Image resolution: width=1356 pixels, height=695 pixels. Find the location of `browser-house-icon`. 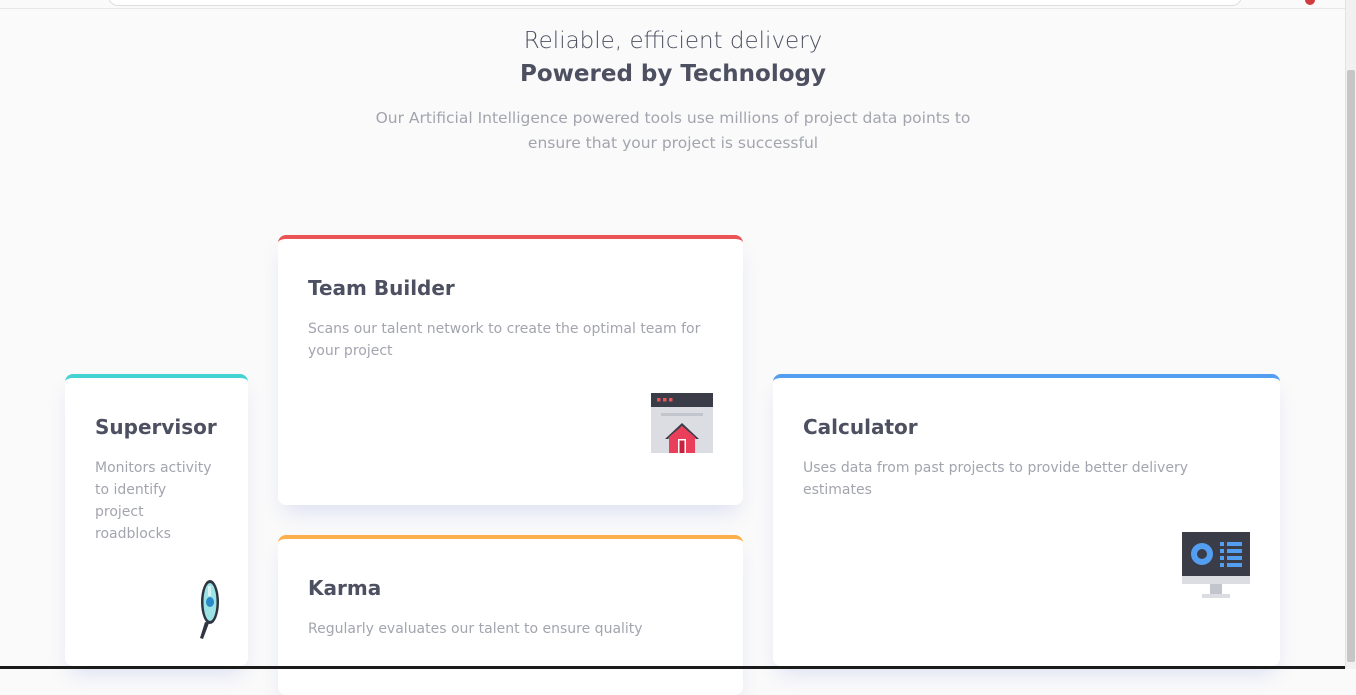

browser-house-icon is located at coordinates (682, 426).